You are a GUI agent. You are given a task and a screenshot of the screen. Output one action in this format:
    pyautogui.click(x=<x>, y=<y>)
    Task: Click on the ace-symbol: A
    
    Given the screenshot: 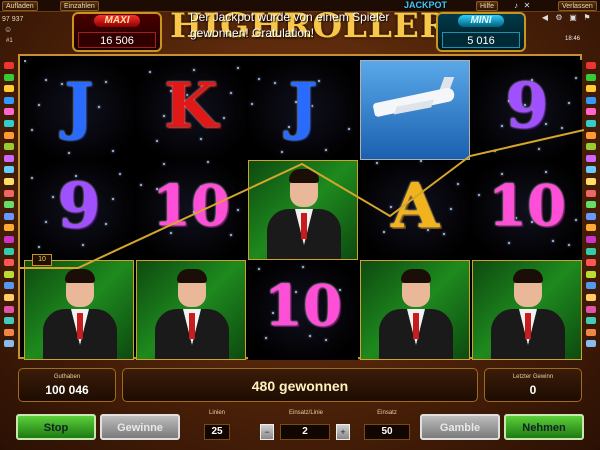 What is the action you would take?
    pyautogui.click(x=415, y=205)
    